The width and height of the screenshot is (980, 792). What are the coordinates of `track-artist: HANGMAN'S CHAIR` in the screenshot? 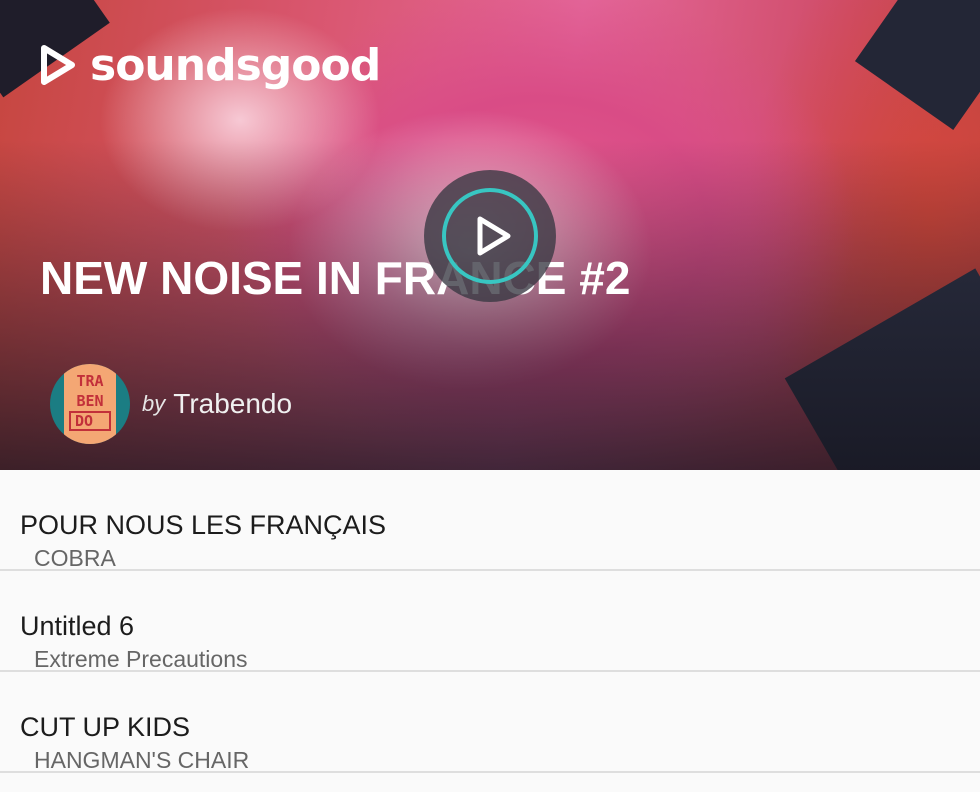 It's located at (142, 760).